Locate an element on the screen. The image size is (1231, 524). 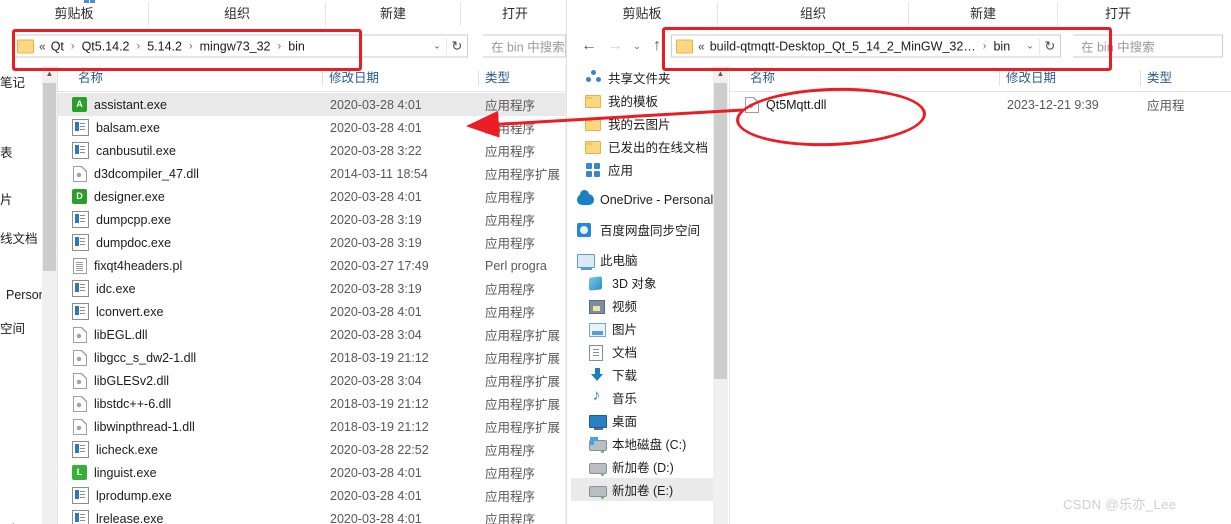
table-row: lprodump.exe 2020-03-28 4:01 应用程序 is located at coordinates (319, 495).